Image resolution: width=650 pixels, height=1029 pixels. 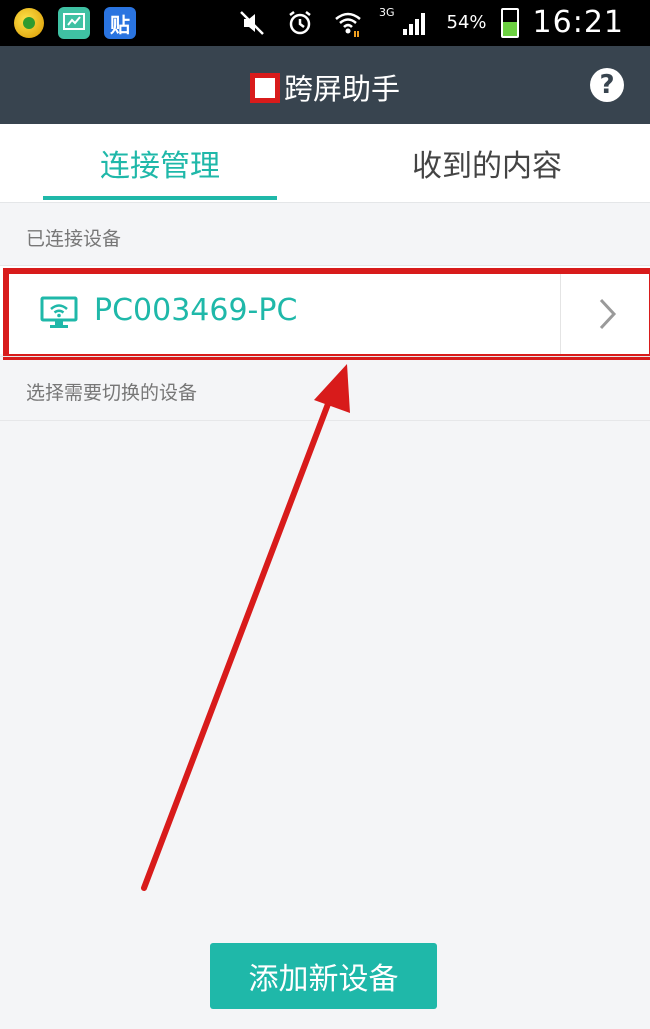 What do you see at coordinates (160, 163) in the screenshot?
I see `tab-connection-management: 连接管理` at bounding box center [160, 163].